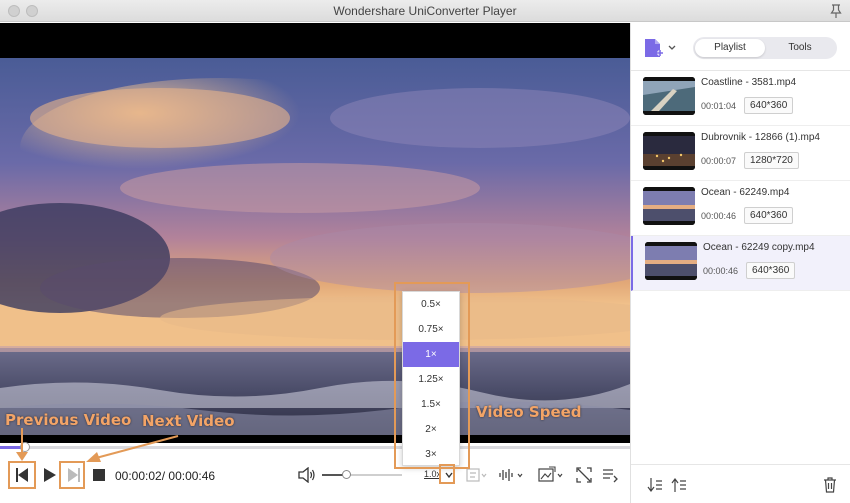  What do you see at coordinates (346, 474) in the screenshot?
I see `volume-handle` at bounding box center [346, 474].